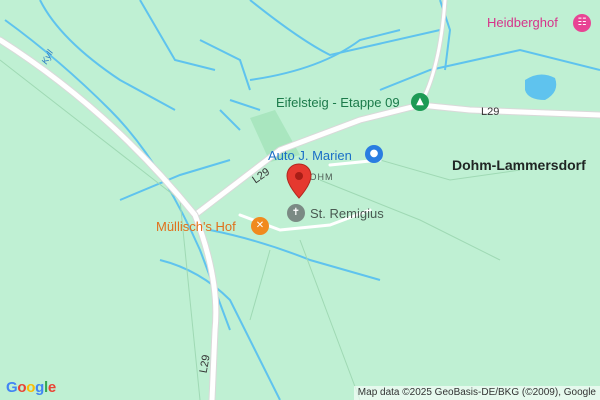 The image size is (600, 400). What do you see at coordinates (347, 213) in the screenshot?
I see `poi-label-st-remigius: St. Remigius` at bounding box center [347, 213].